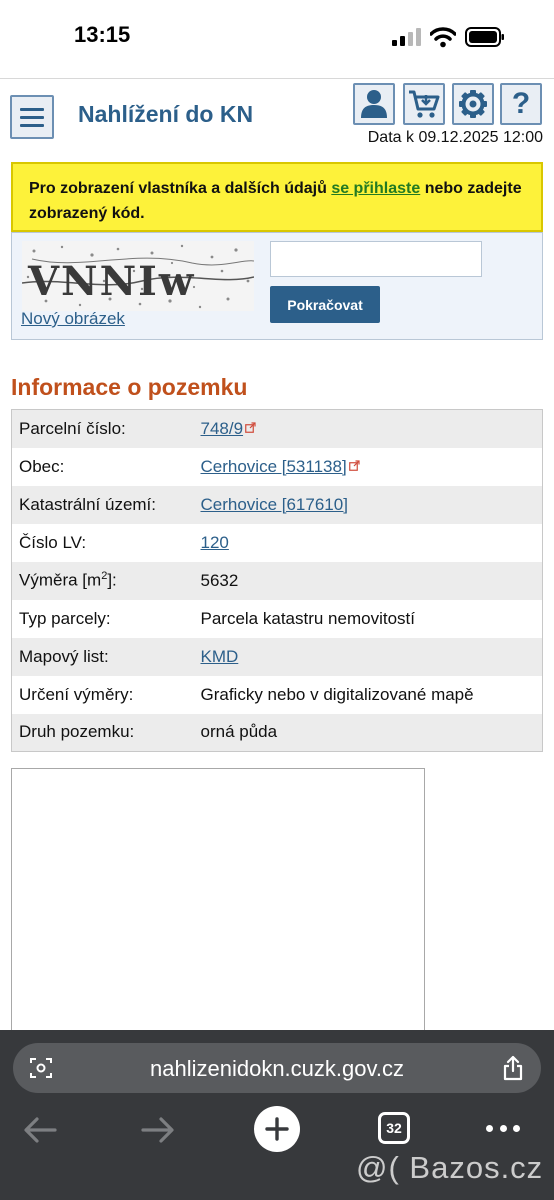 This screenshot has height=1200, width=554. What do you see at coordinates (64, 656) in the screenshot?
I see `row-label: Mapový list:` at bounding box center [64, 656].